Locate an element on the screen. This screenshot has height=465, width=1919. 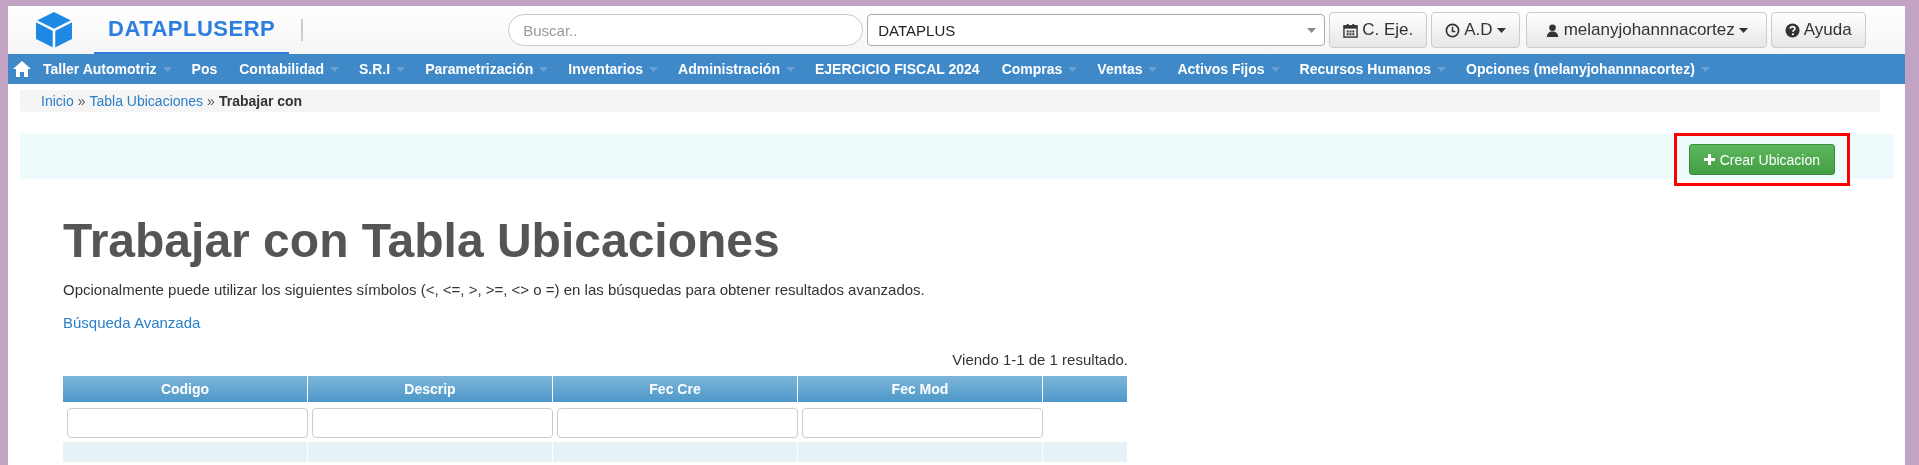
column-header: Codigo is located at coordinates (185, 388).